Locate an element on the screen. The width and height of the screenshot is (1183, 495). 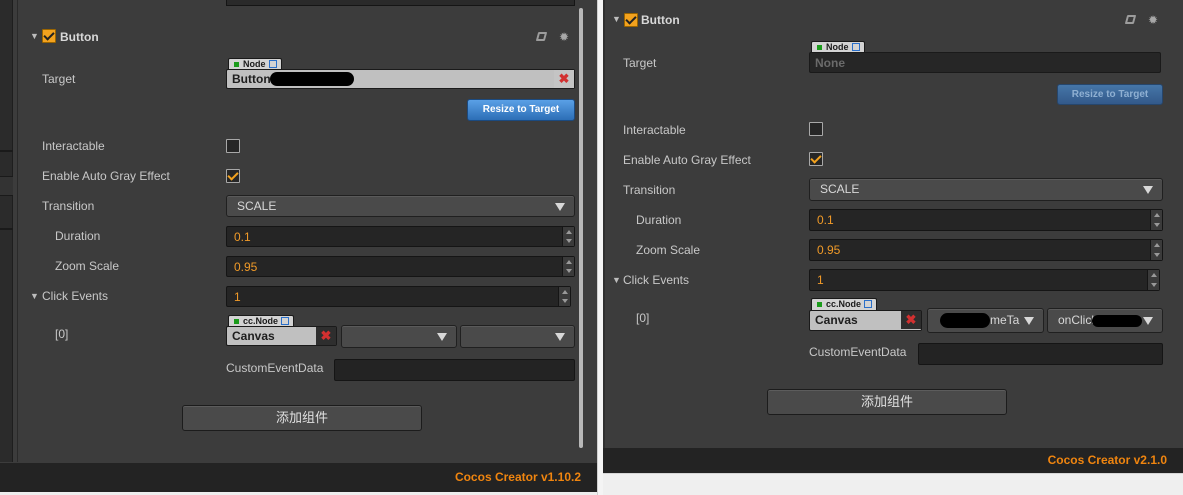
left-edge-panel is located at coordinates (6, 231).